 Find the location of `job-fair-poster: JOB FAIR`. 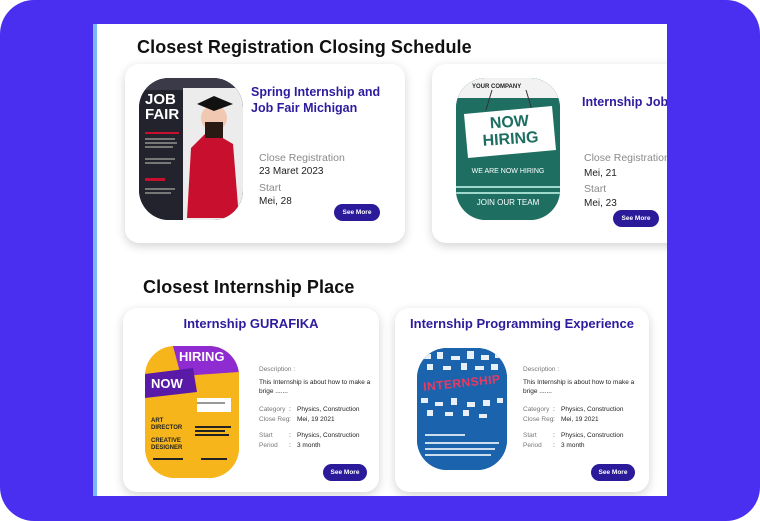

job-fair-poster: JOB FAIR is located at coordinates (191, 149).